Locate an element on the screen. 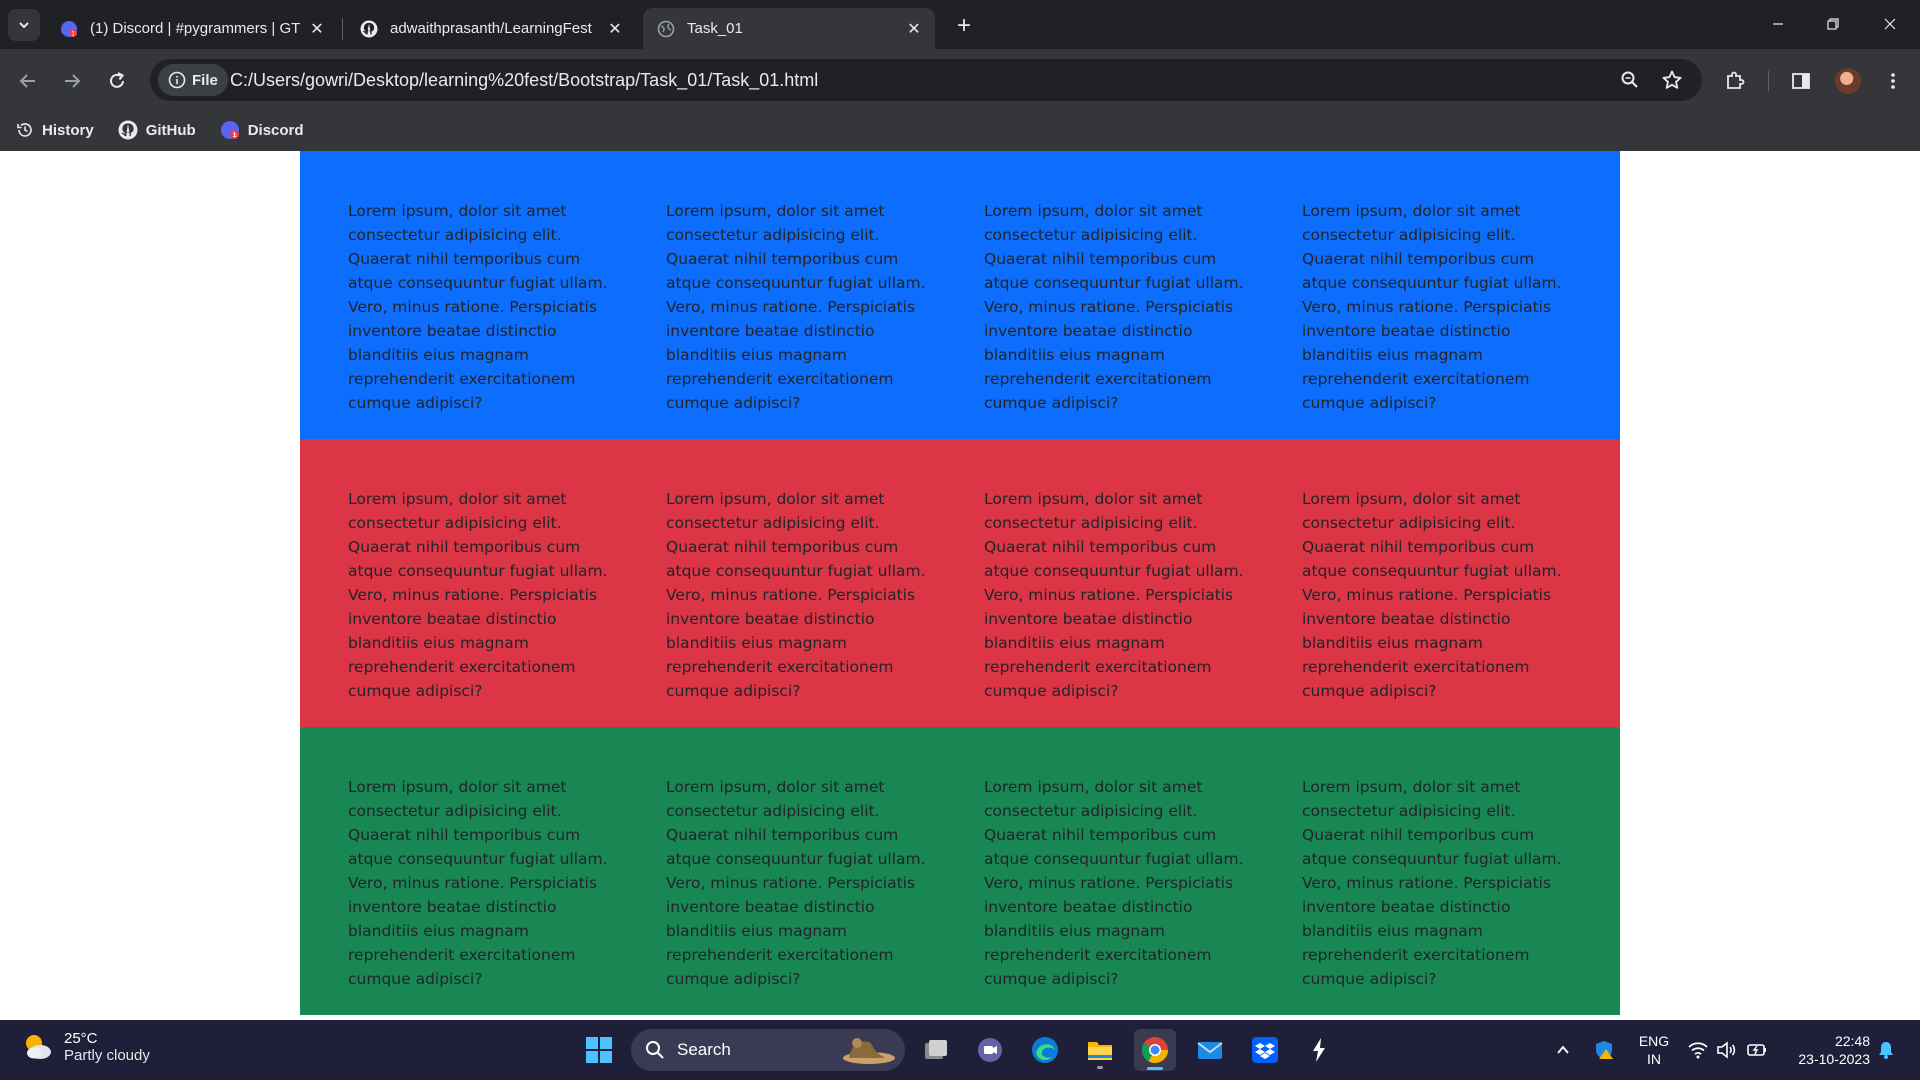  tab-github: adwaithprasanth/LearningFest ✕ is located at coordinates (491, 28).